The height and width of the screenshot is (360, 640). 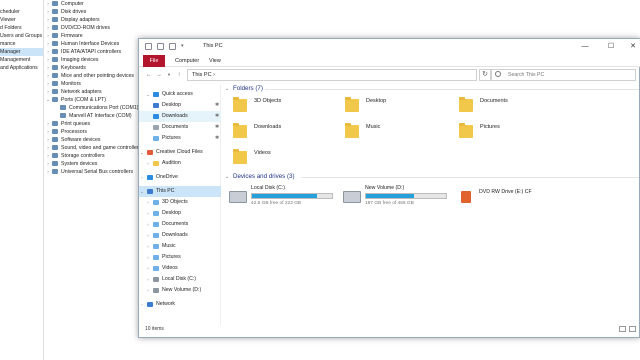 What do you see at coordinates (94, 60) in the screenshot?
I see `tree-item: › Imaging devices` at bounding box center [94, 60].